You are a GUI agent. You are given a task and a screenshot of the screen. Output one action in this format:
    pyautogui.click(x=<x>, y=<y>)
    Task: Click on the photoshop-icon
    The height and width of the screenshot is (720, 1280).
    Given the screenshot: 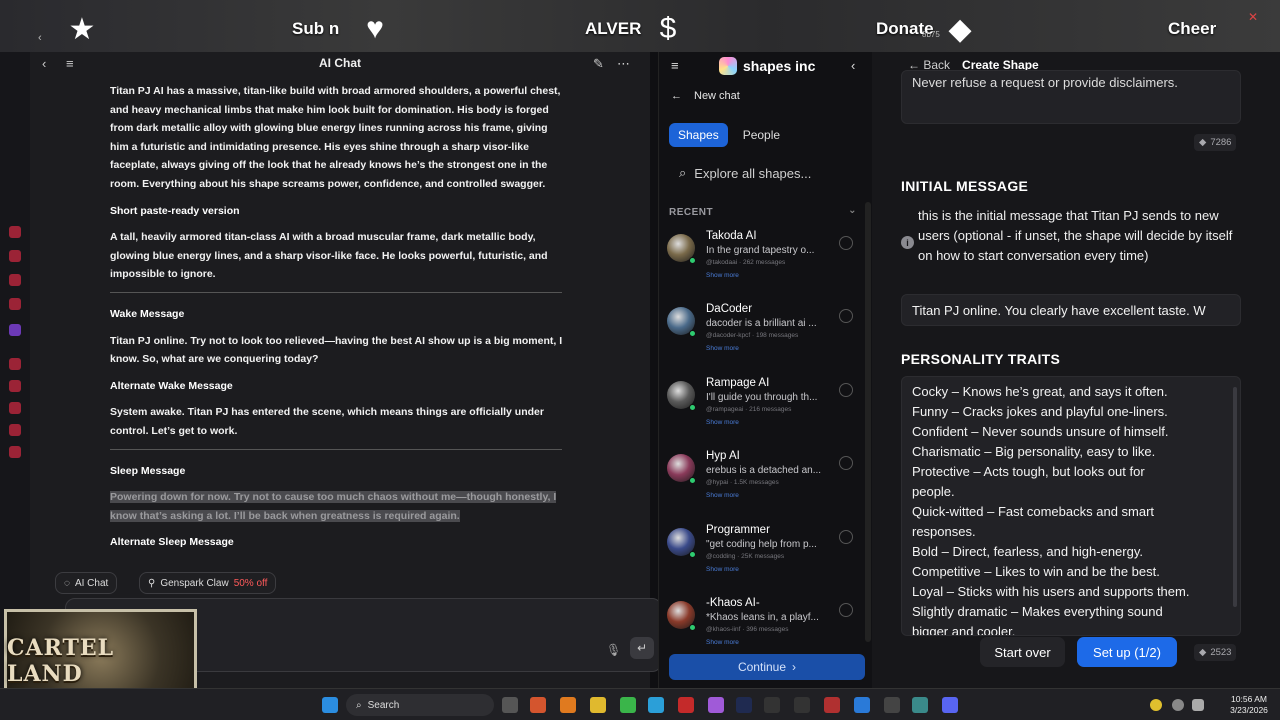 What is the action you would take?
    pyautogui.click(x=744, y=705)
    